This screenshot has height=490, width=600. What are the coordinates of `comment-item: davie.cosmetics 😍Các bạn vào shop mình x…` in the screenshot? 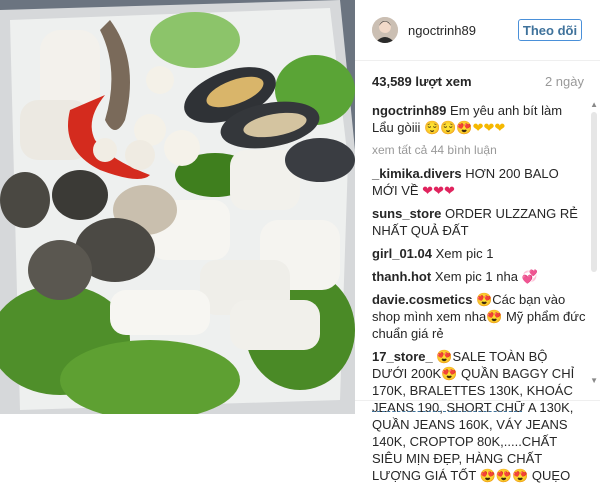 It's located at (479, 316).